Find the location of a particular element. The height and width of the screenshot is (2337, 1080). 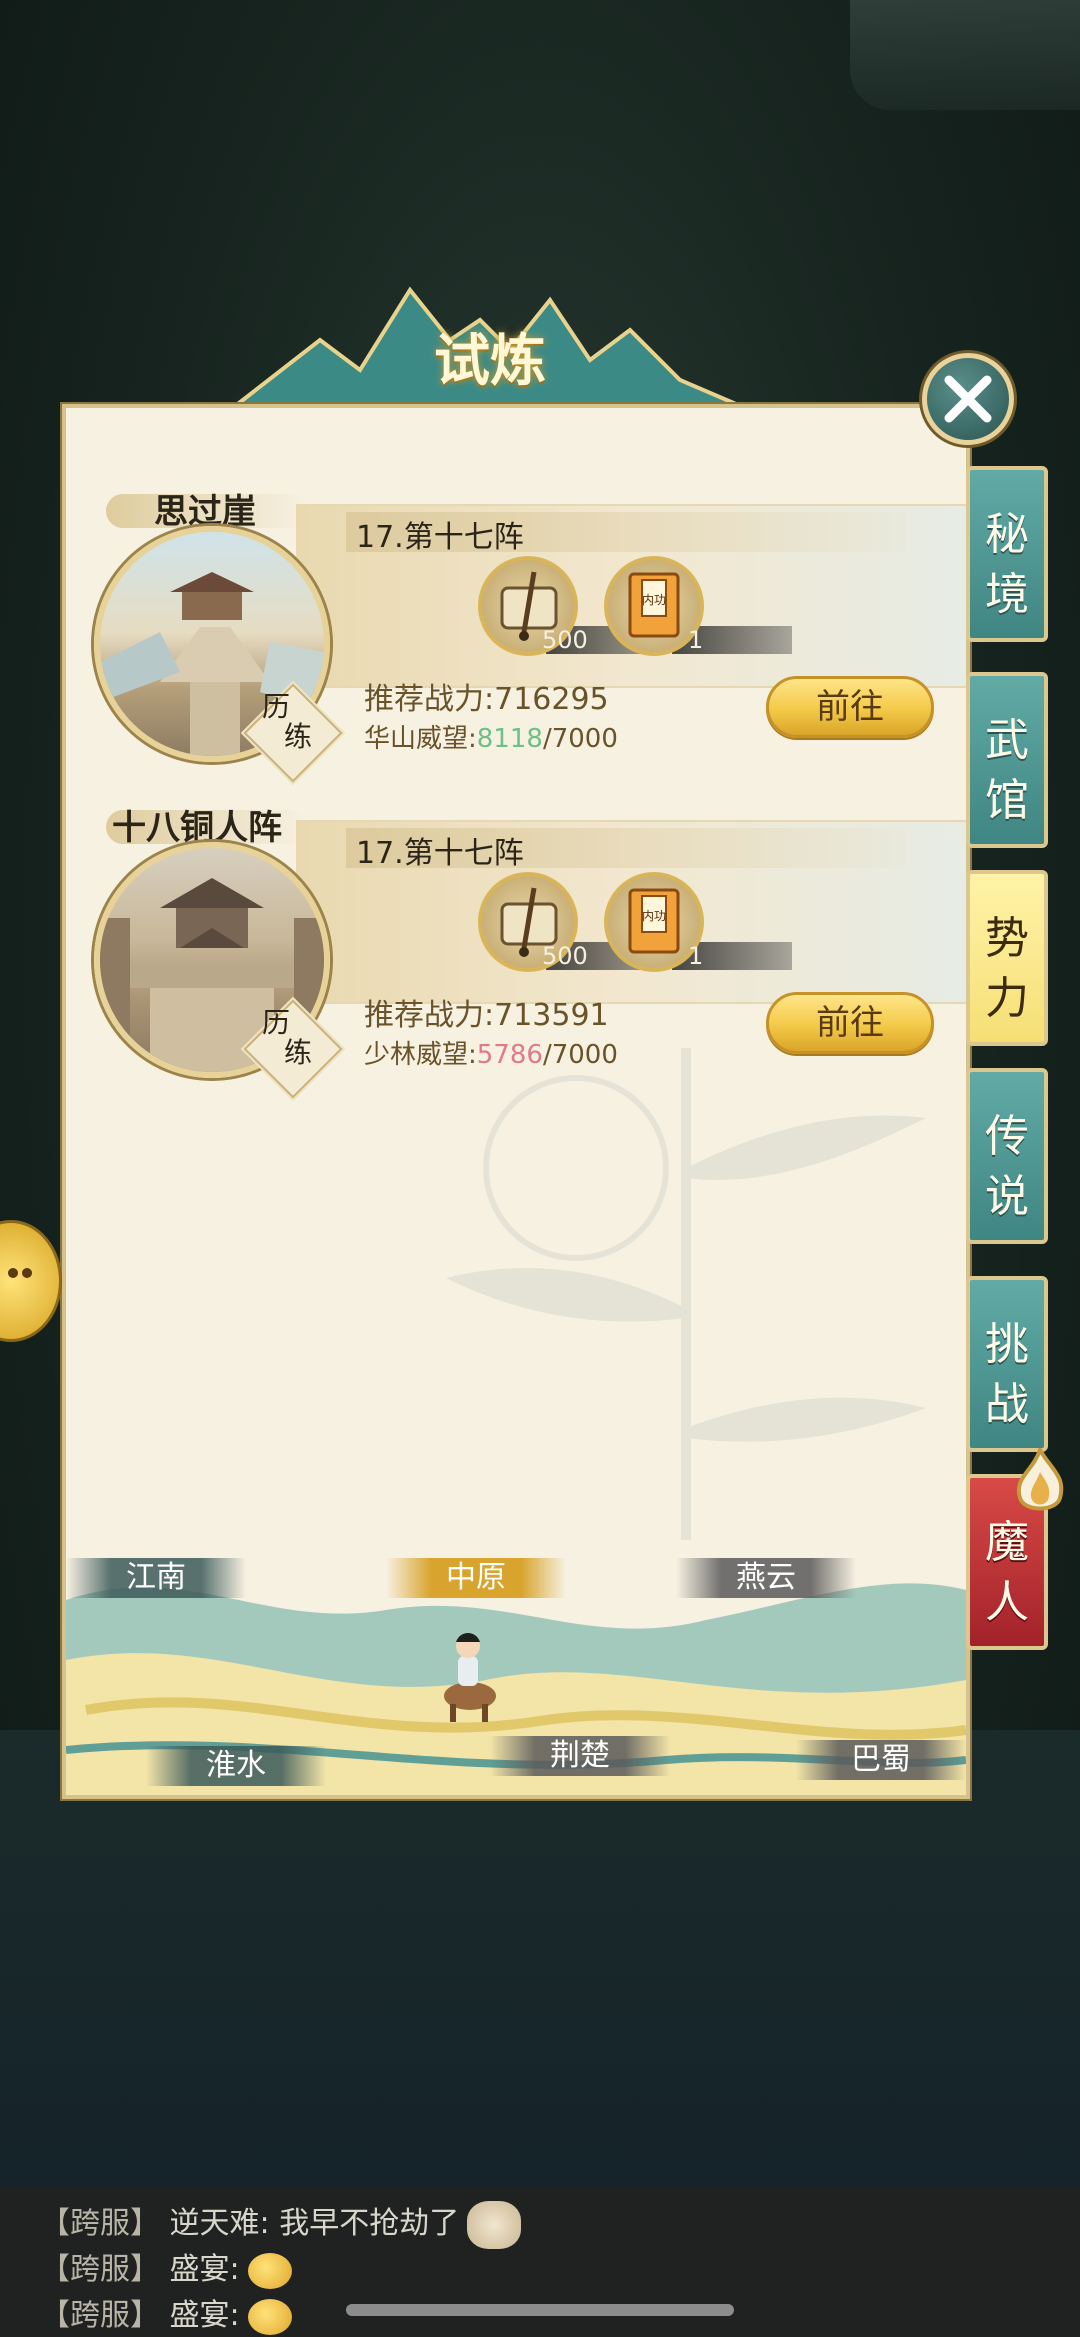

region-bashu: 巴蜀 is located at coordinates (881, 1760).